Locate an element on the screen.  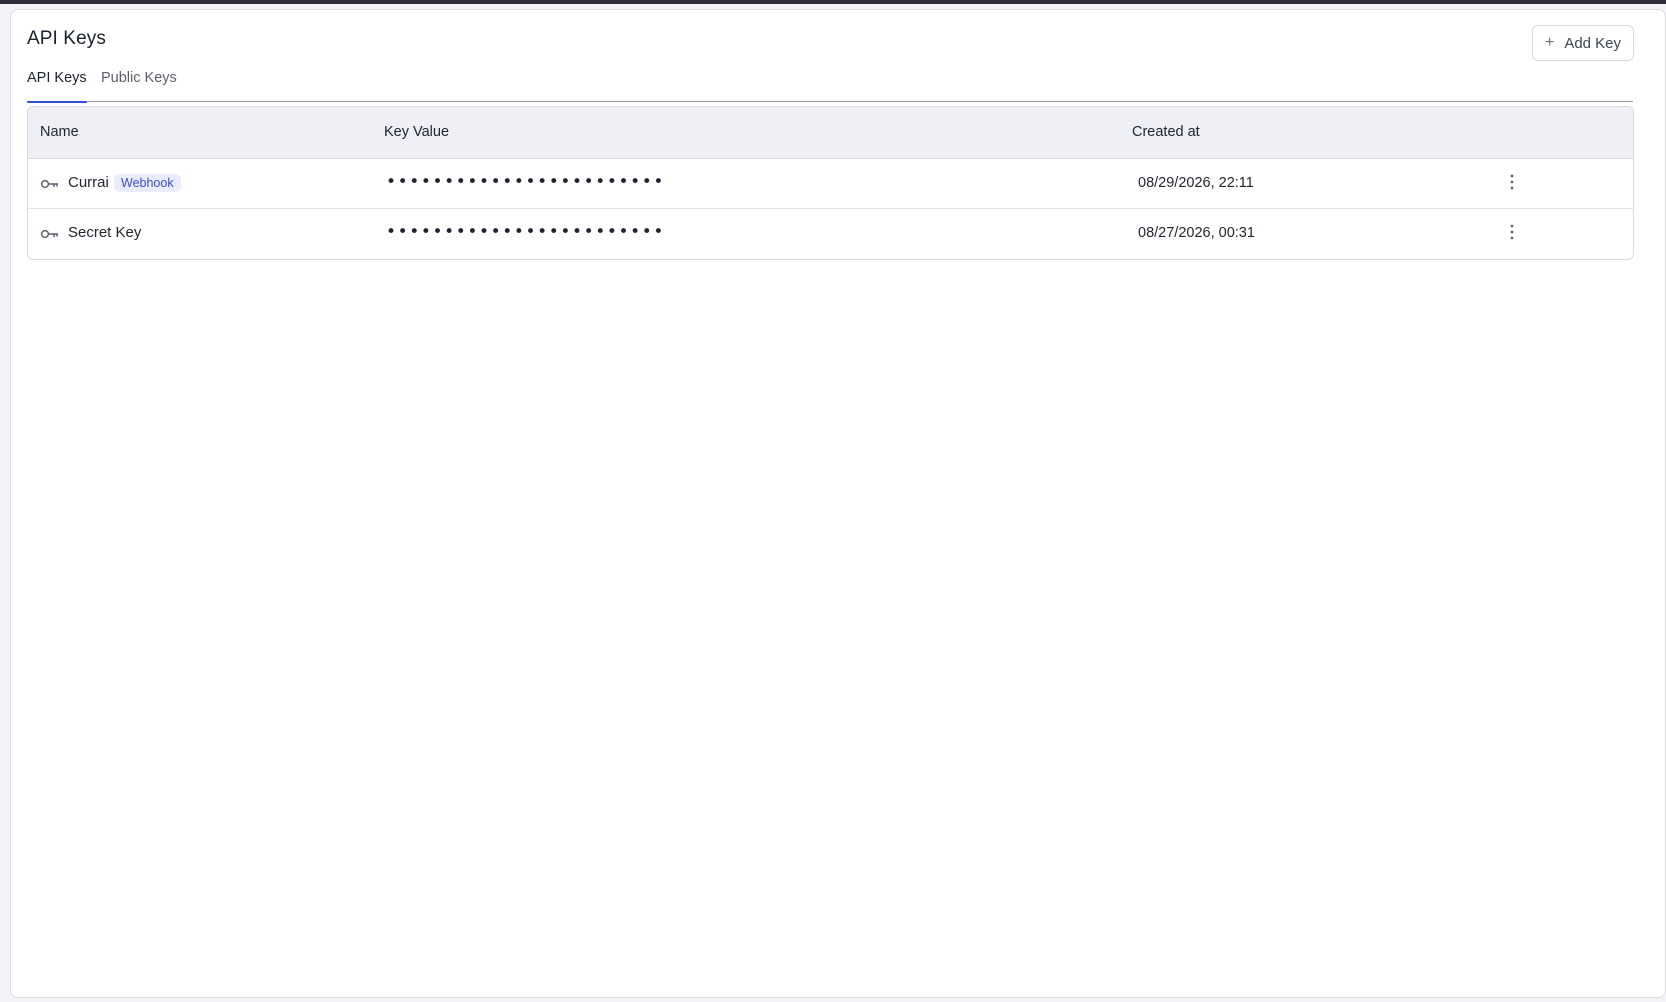
key-name: Currai is located at coordinates (88, 182).